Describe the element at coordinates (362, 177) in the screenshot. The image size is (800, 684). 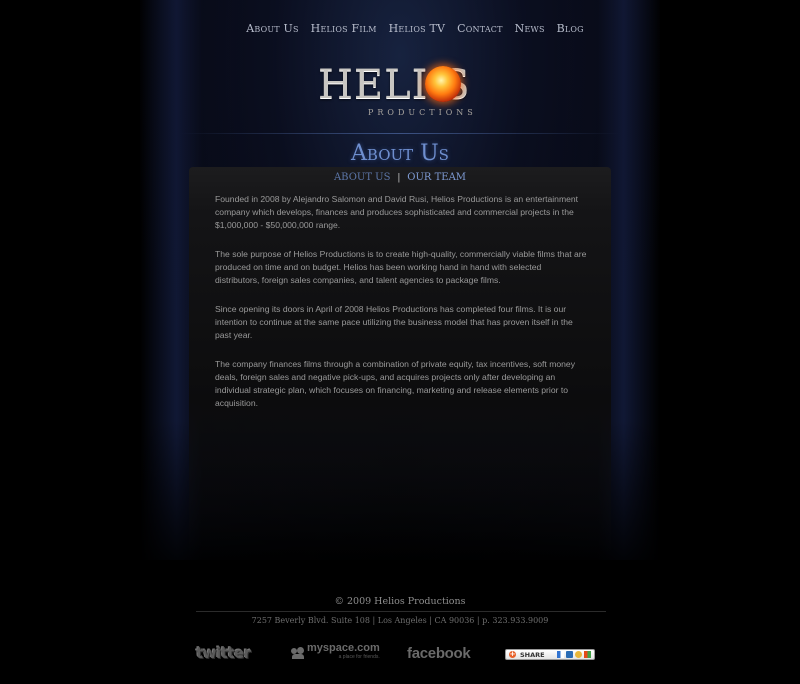
I see `subnav-about-us: ABOUT US` at that location.